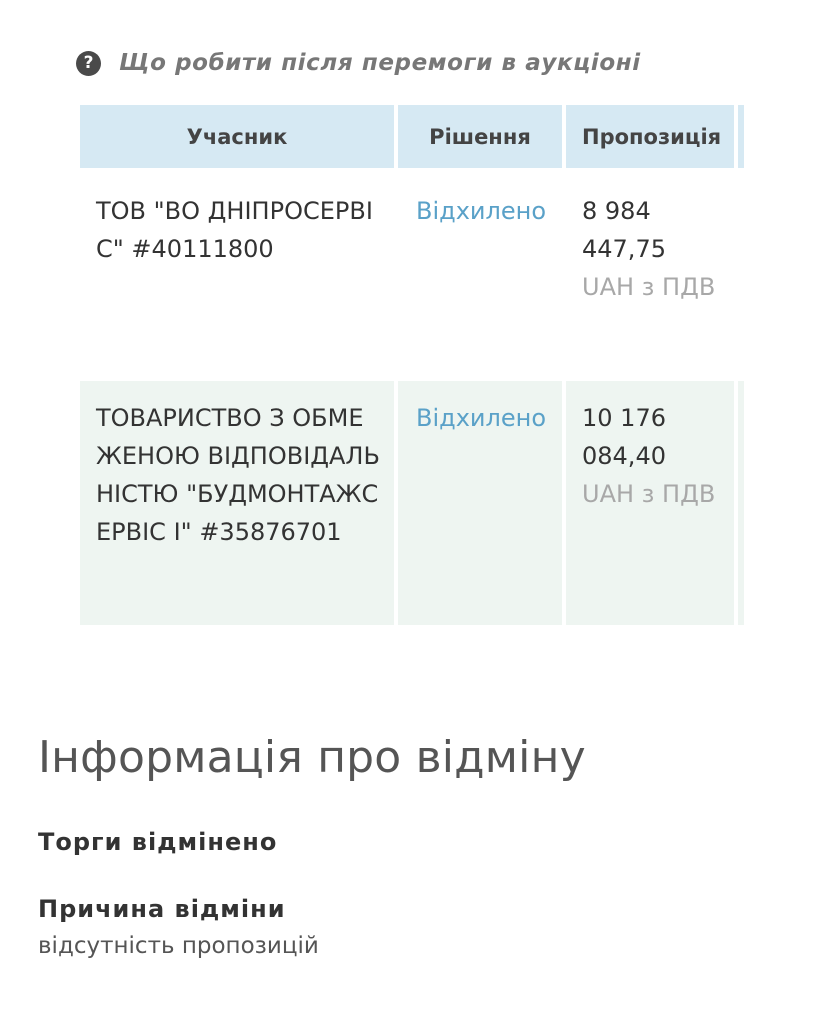 The image size is (820, 1024). I want to click on question-circle-icon: ?, so click(88, 63).